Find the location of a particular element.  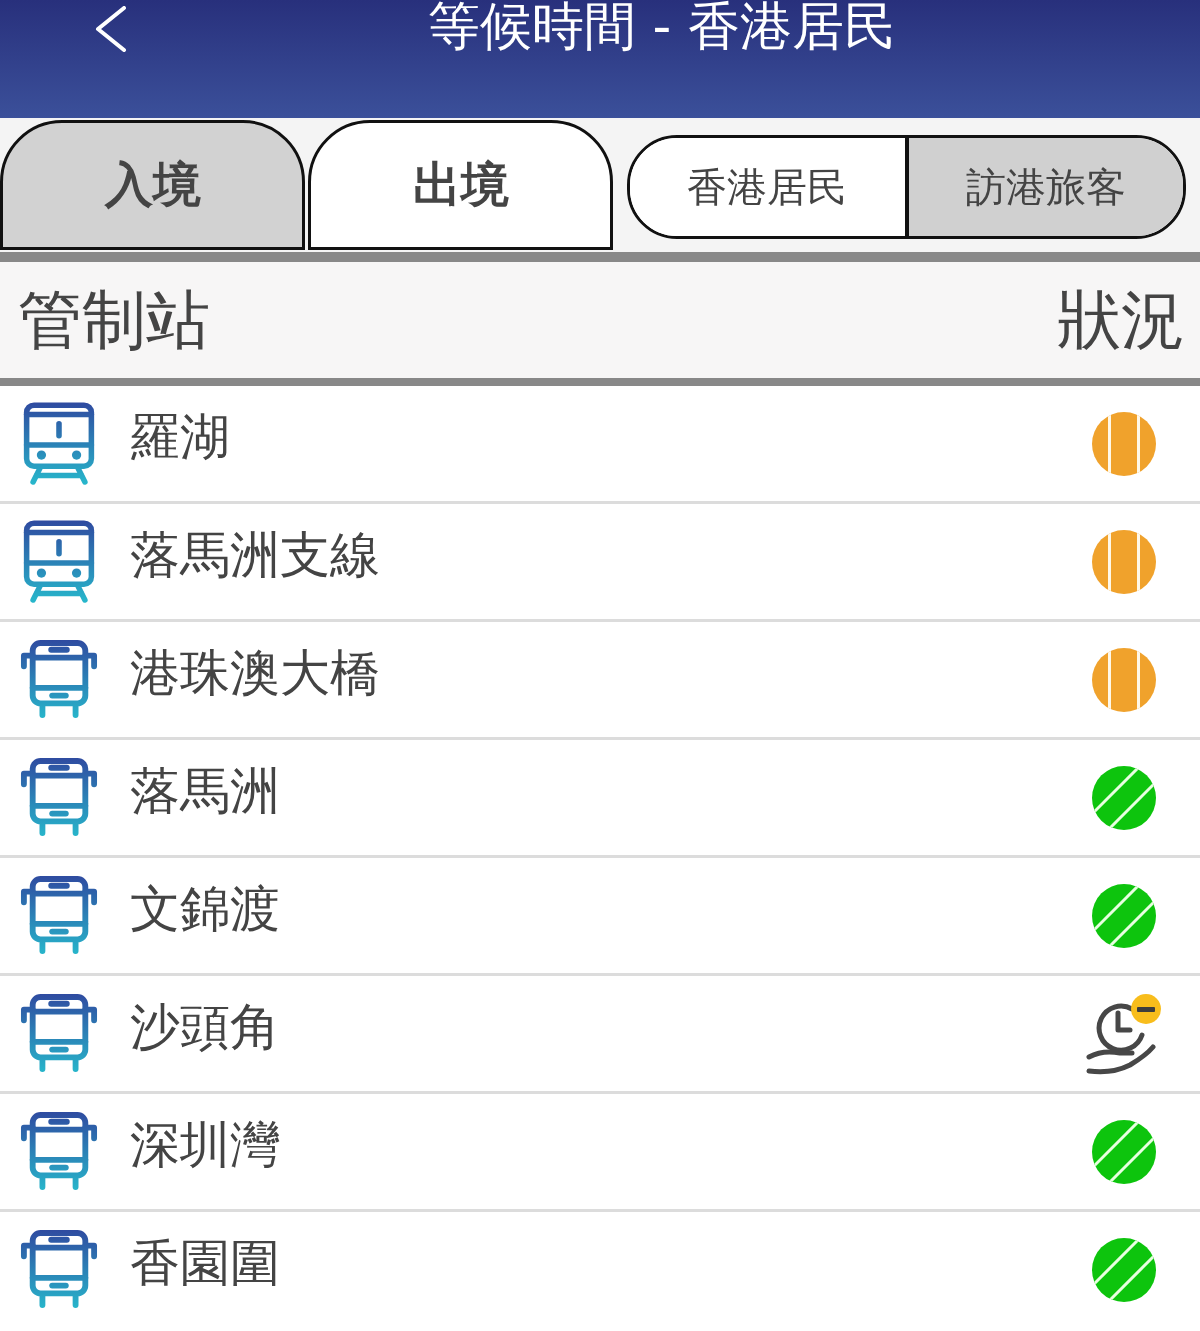

station-name: 落馬洲支線 is located at coordinates (255, 554).